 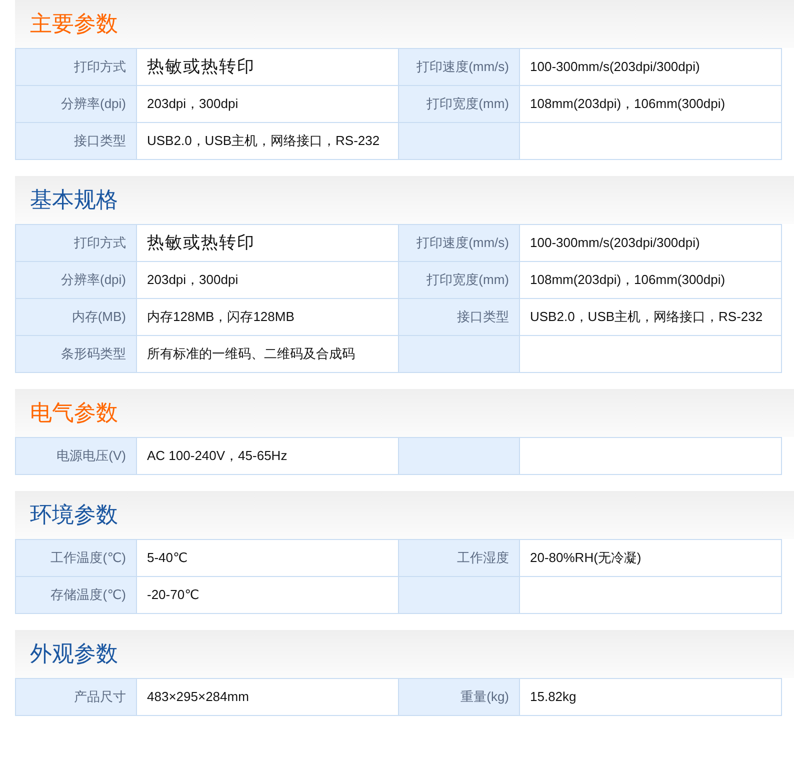 I want to click on spec-label: 产品尺寸, so click(x=76, y=697).